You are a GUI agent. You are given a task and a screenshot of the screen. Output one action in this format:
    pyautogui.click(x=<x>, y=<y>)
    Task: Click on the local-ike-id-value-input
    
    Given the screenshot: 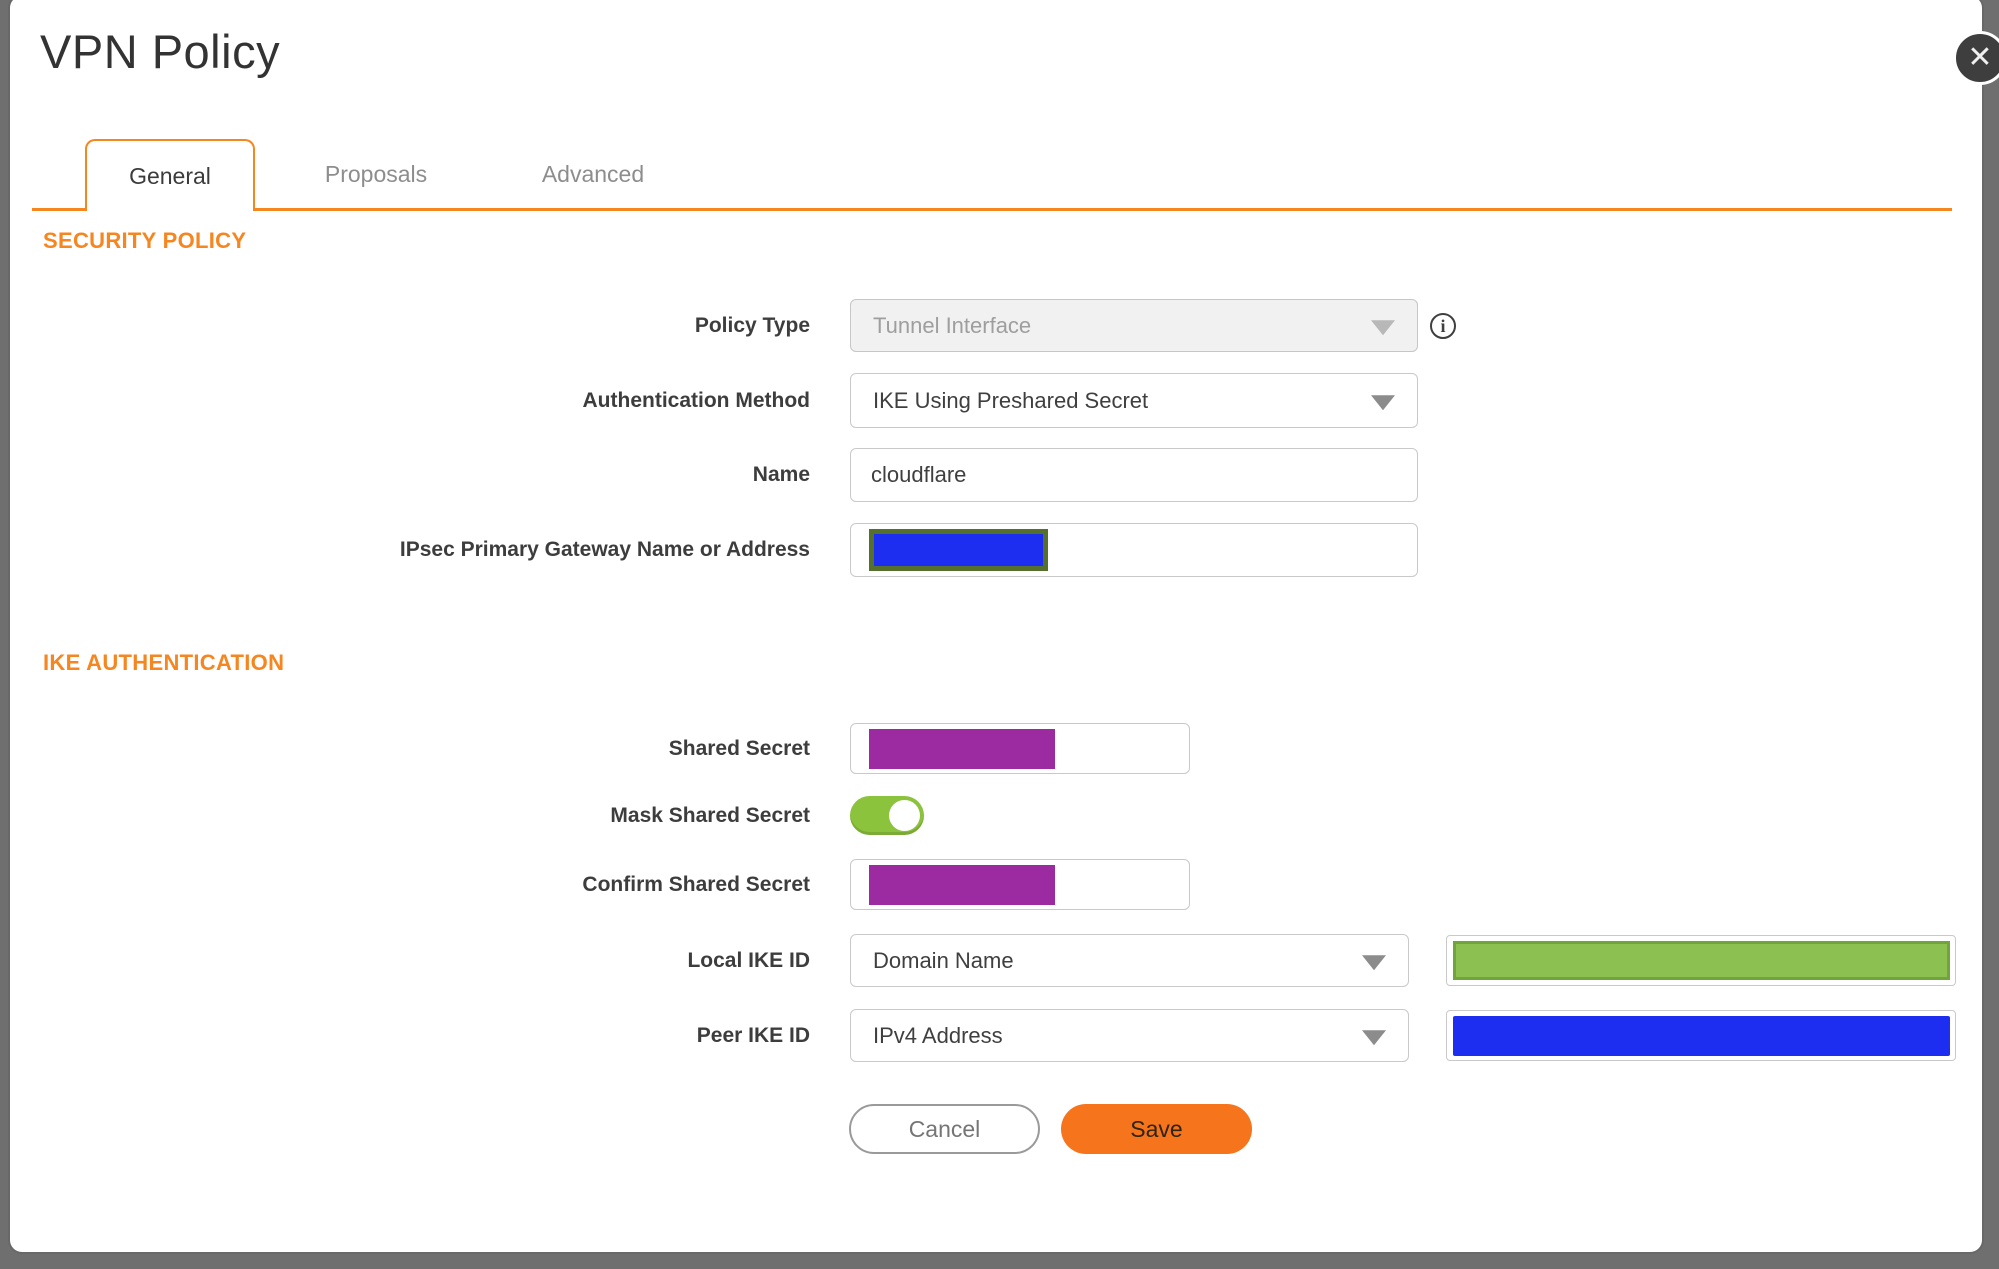 What is the action you would take?
    pyautogui.click(x=1701, y=960)
    